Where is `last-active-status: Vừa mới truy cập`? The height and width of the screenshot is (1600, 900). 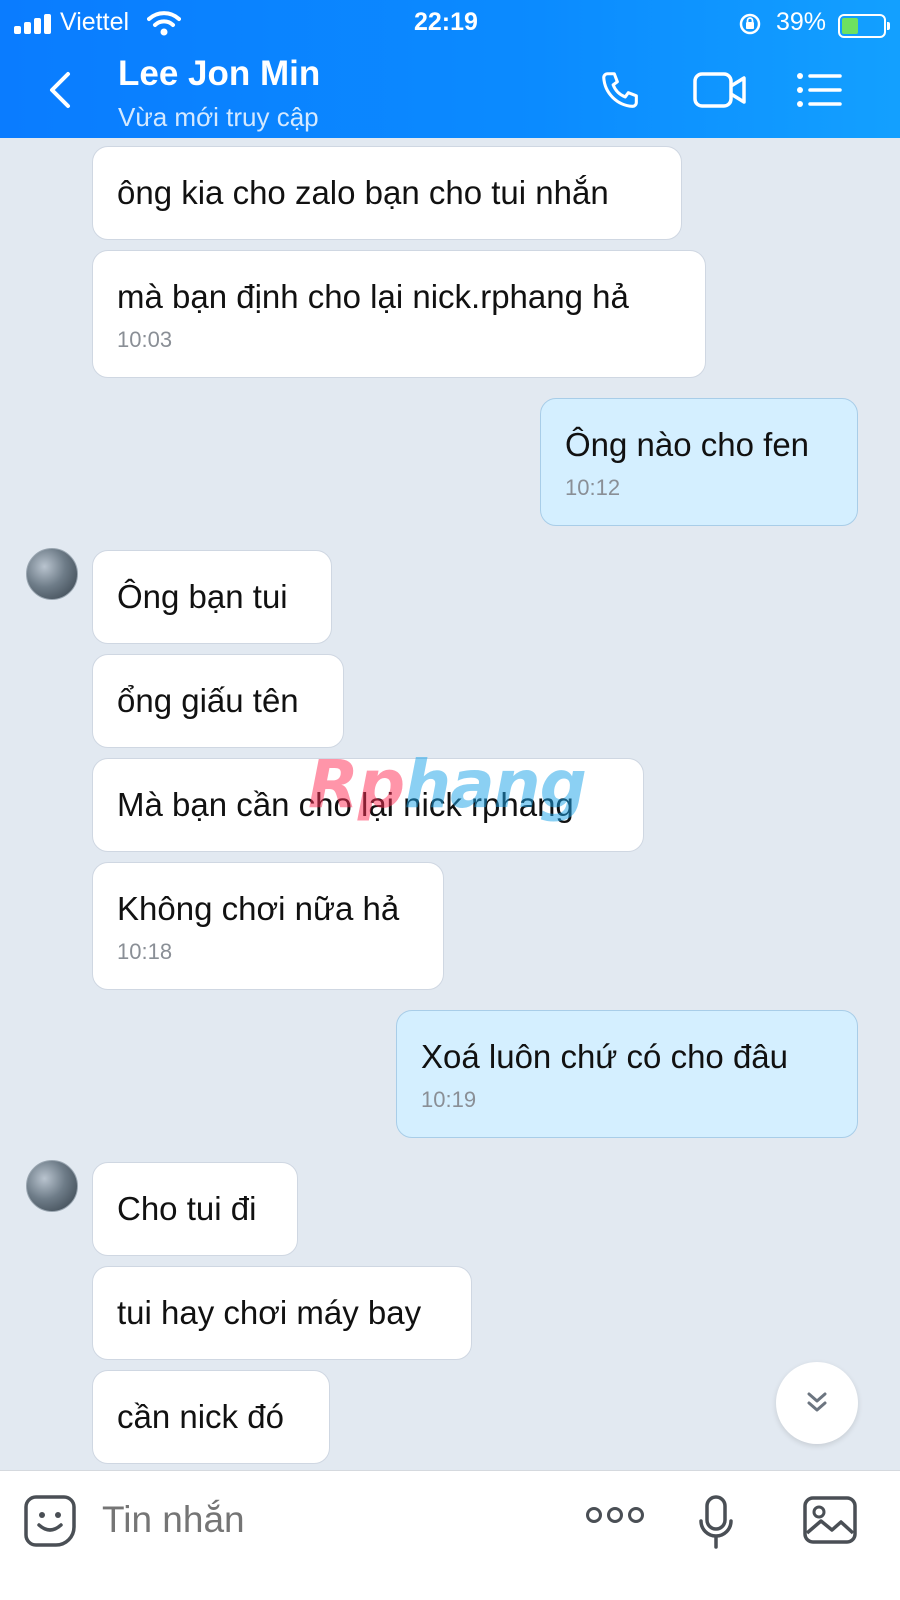 last-active-status: Vừa mới truy cập is located at coordinates (218, 117).